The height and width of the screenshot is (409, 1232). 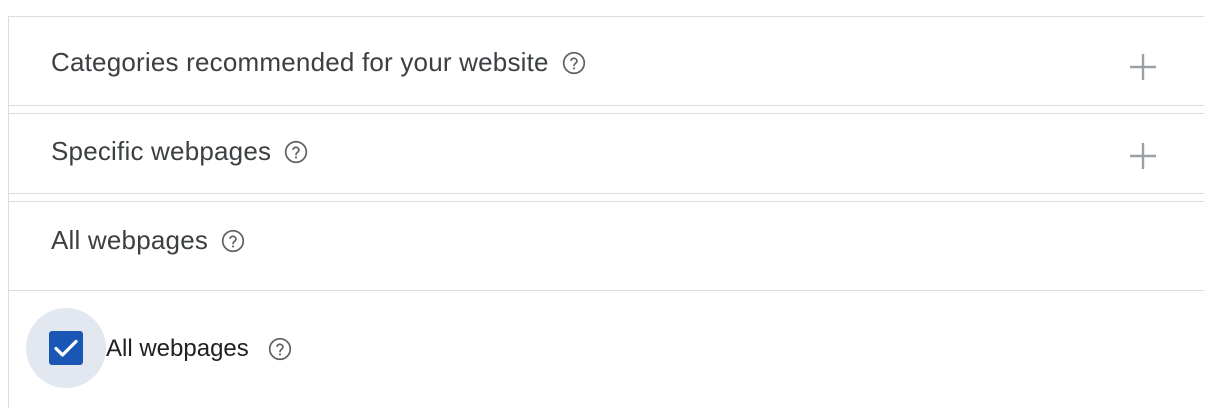 What do you see at coordinates (161, 151) in the screenshot?
I see `section-title: Specific webpages` at bounding box center [161, 151].